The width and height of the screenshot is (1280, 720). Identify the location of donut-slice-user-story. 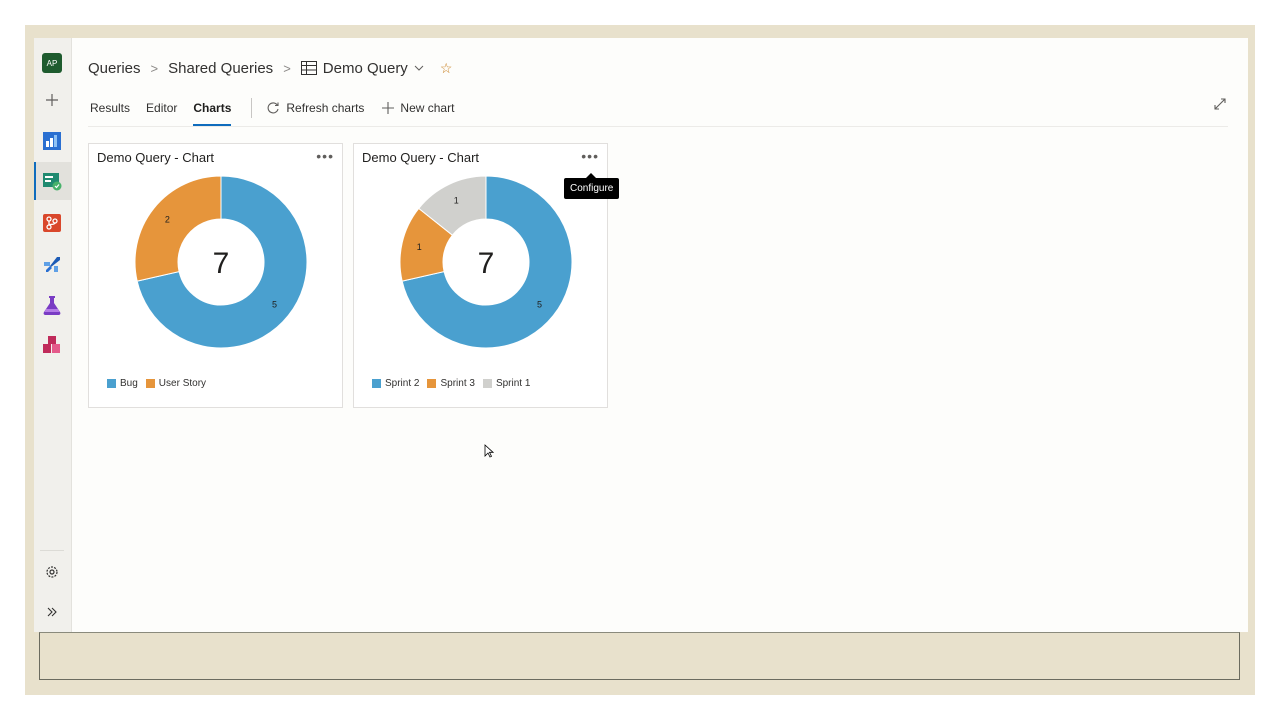
(178, 228).